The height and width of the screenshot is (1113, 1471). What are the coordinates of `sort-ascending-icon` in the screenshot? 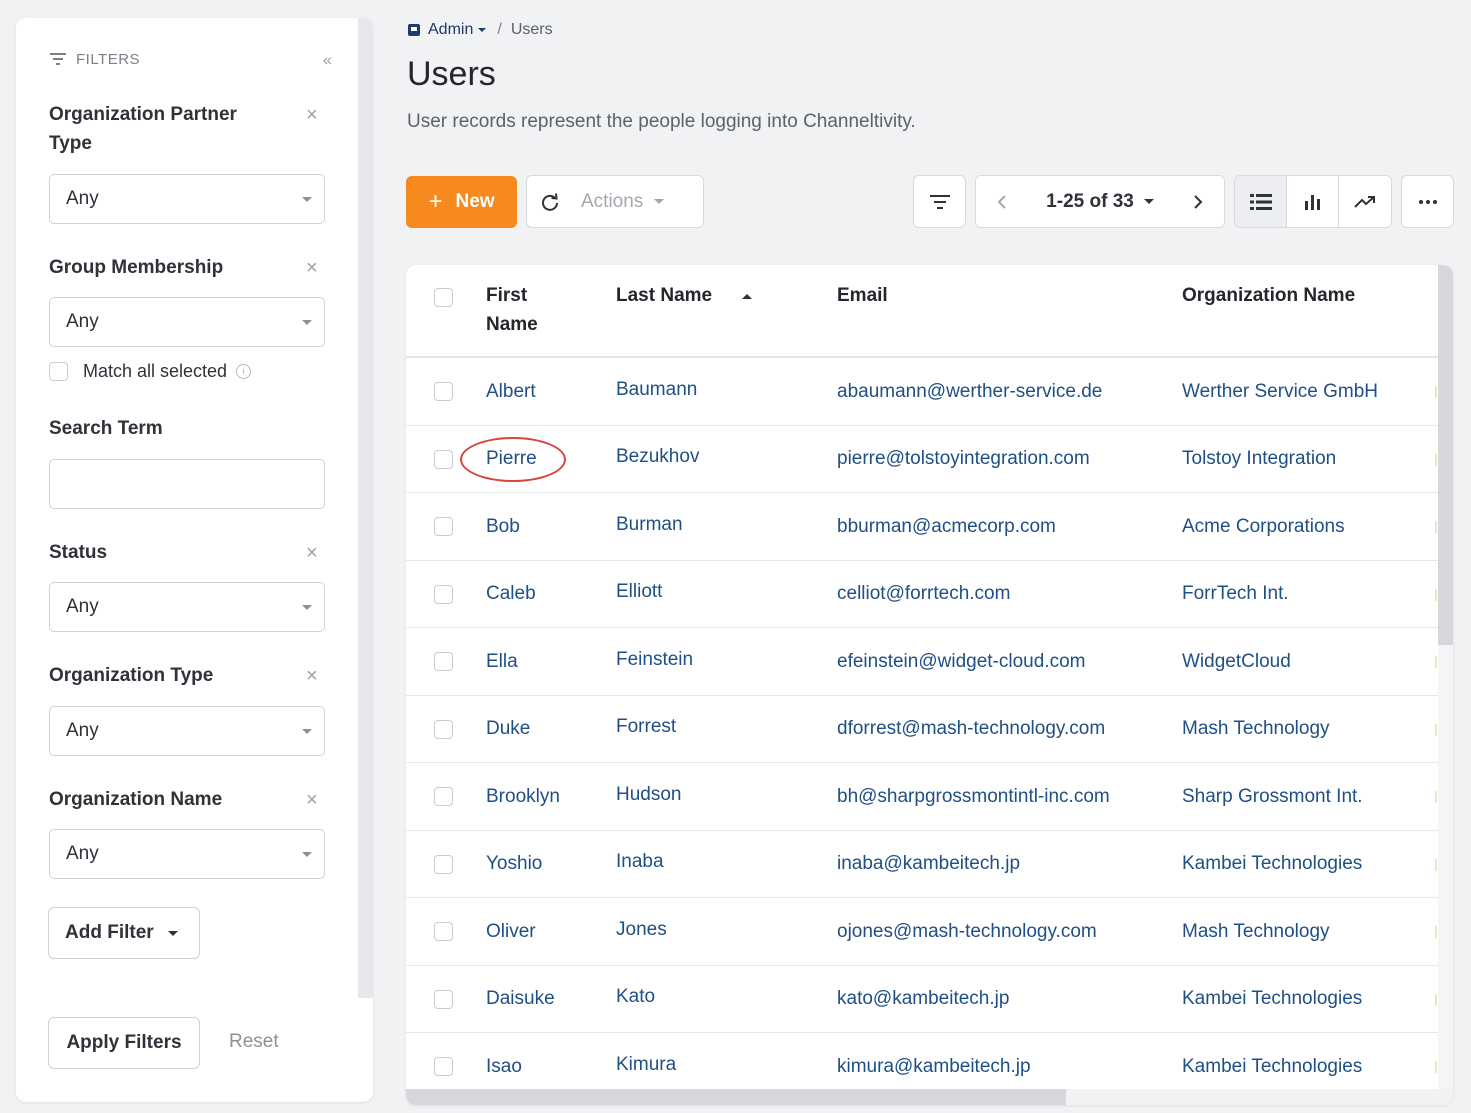 It's located at (747, 296).